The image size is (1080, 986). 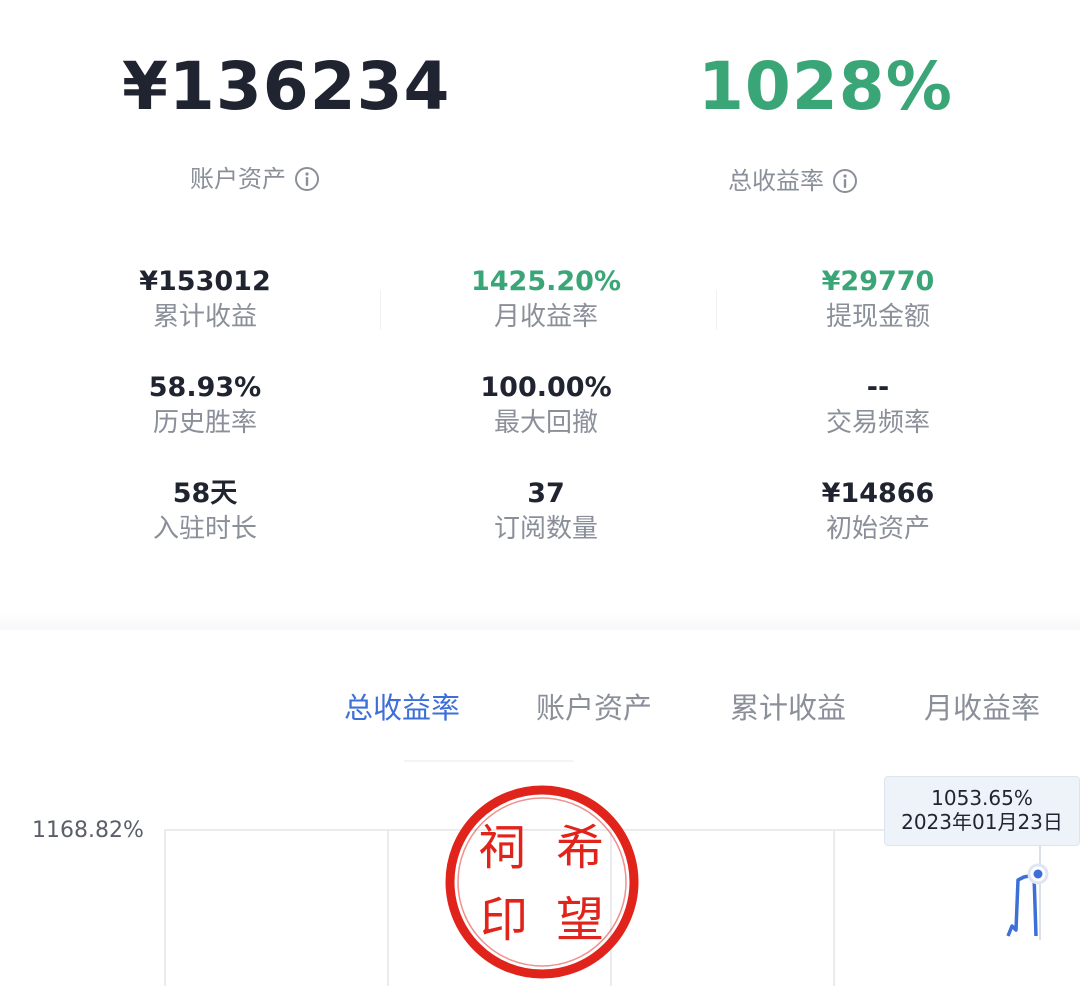 I want to click on stat-label: 提现金额, so click(x=877, y=317).